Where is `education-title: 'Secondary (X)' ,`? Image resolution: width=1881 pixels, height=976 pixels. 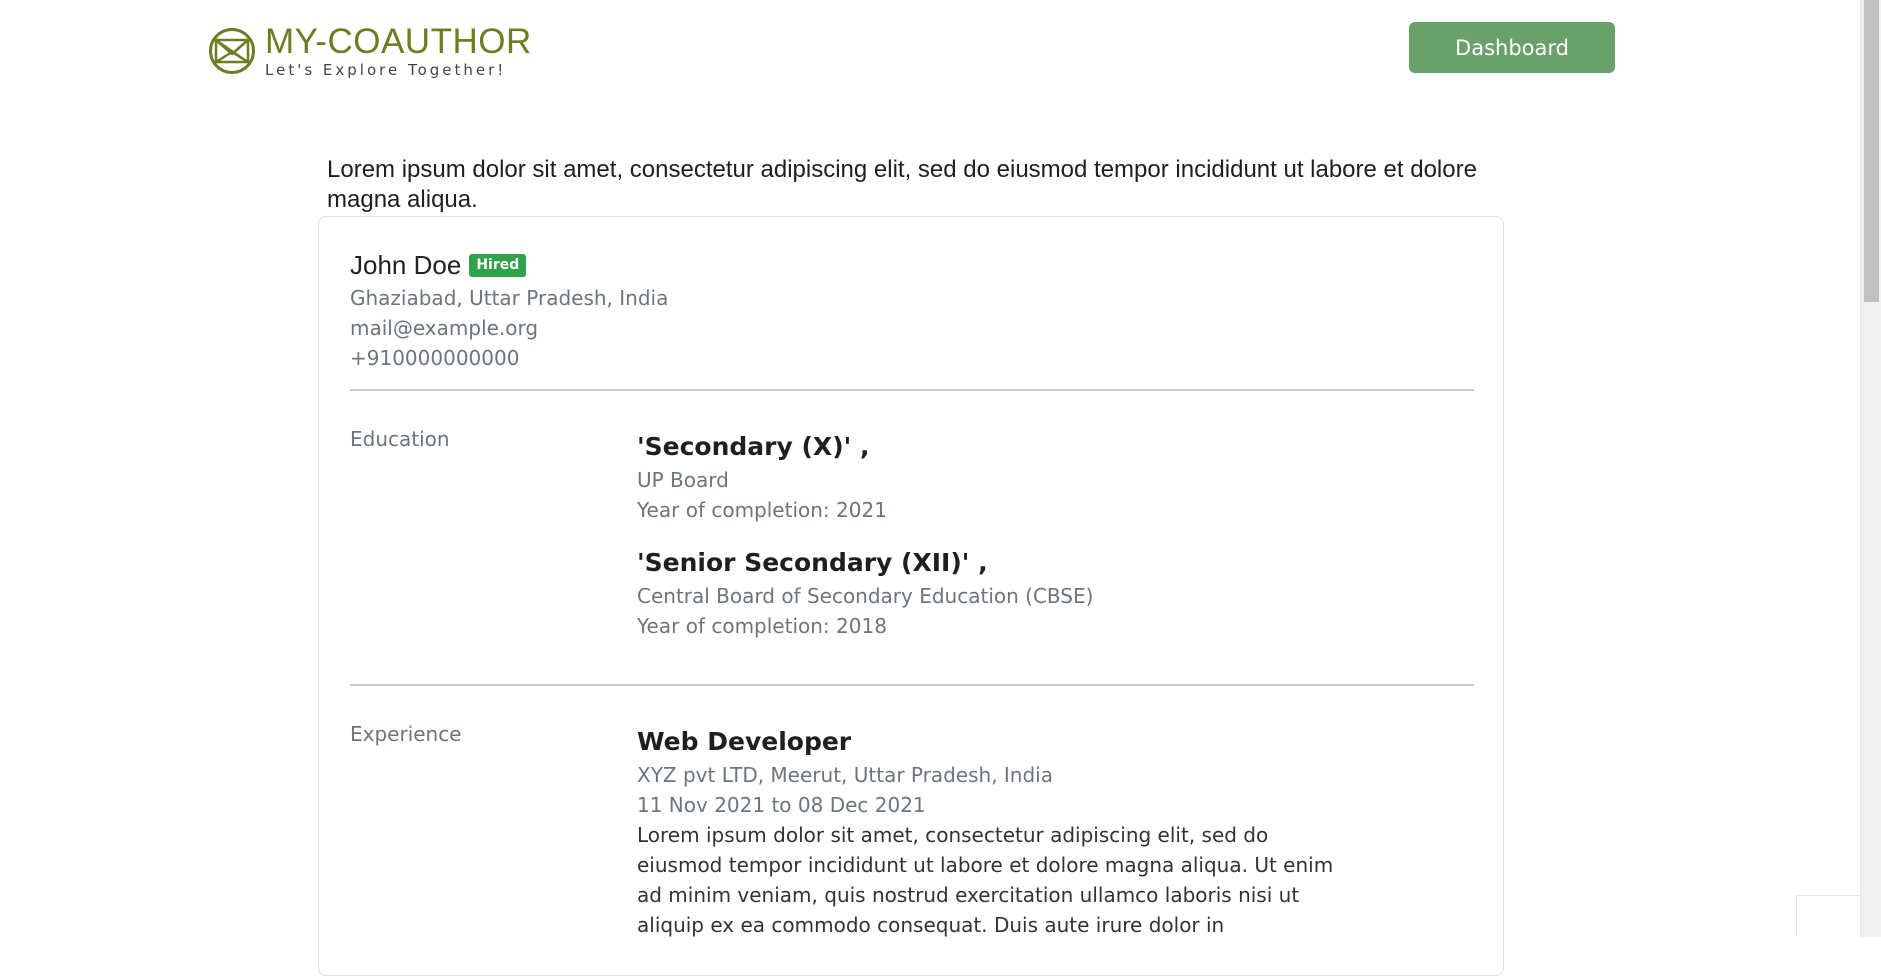
education-title: 'Secondary (X)' , is located at coordinates (987, 446).